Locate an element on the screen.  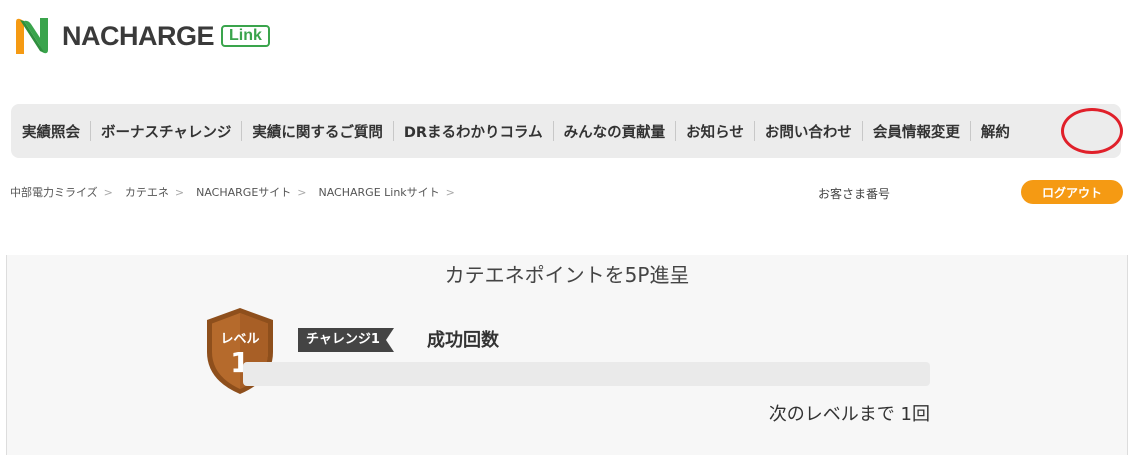
brand-name: NACHARGE is located at coordinates (138, 35).